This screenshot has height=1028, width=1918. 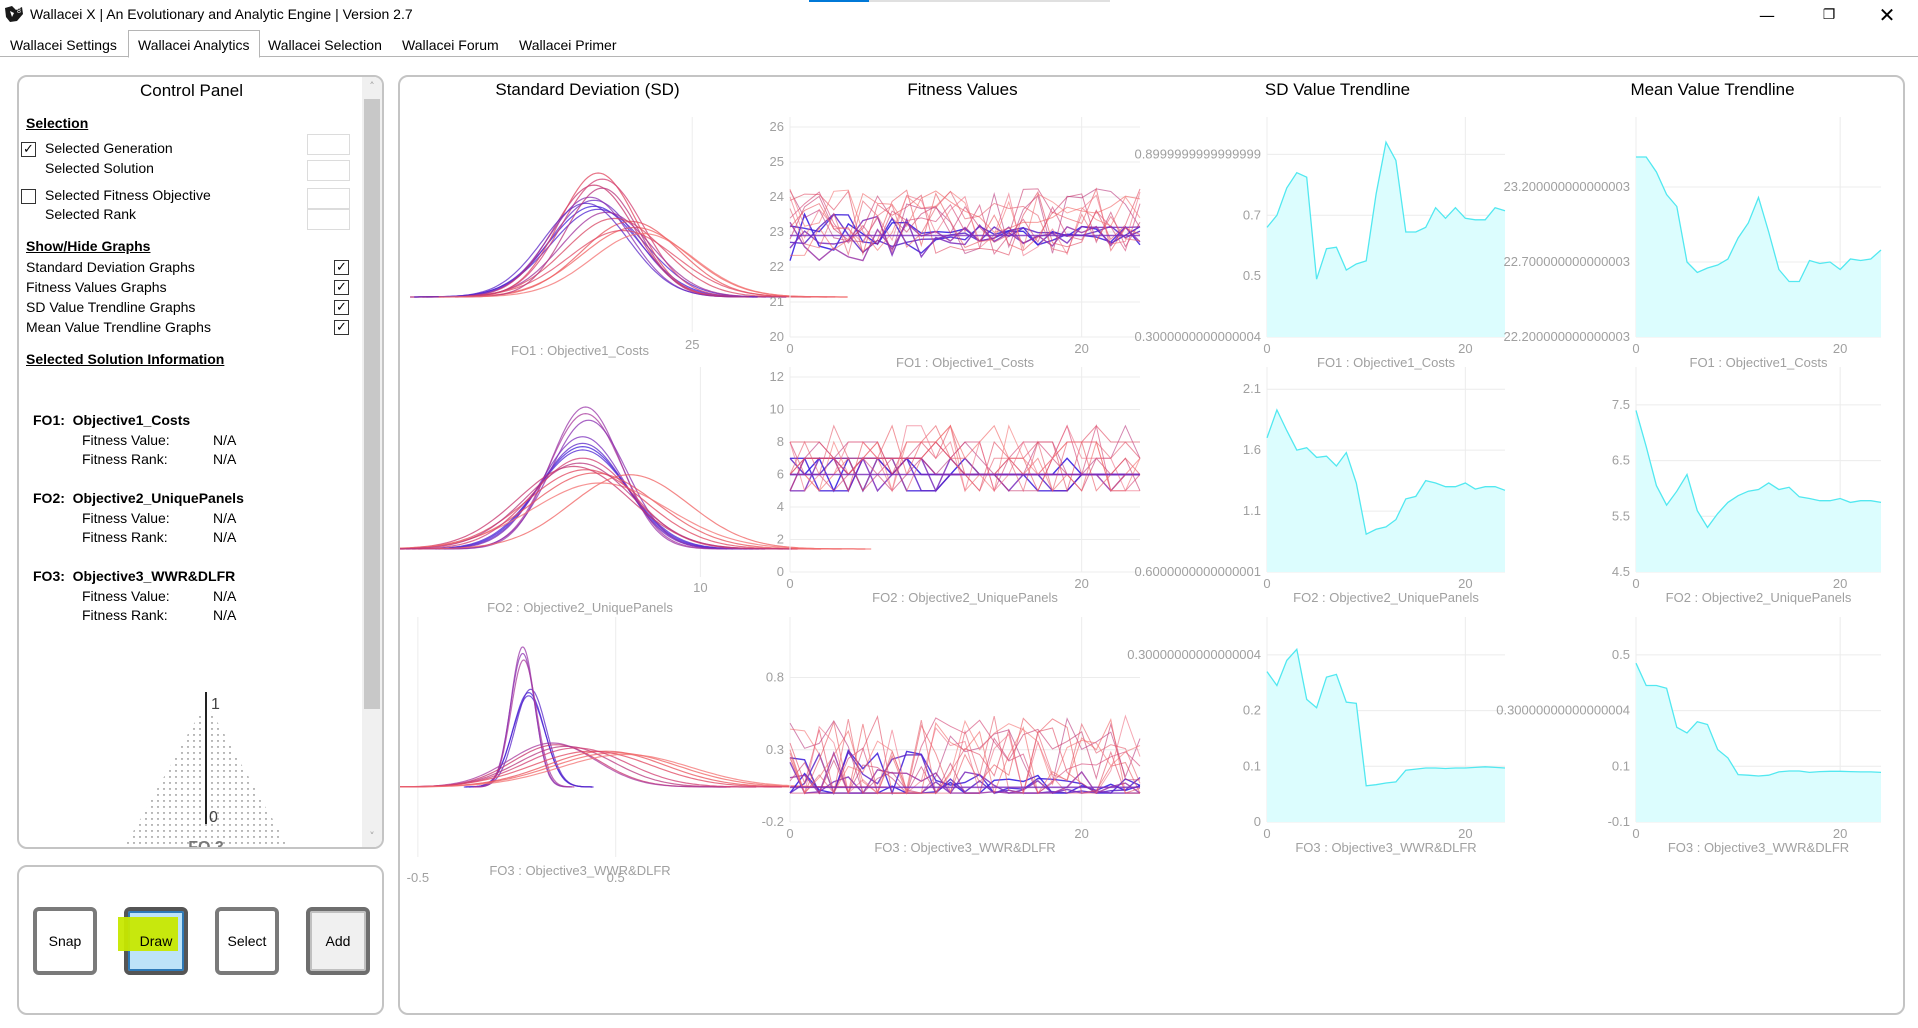 I want to click on tab-wallacei-forum: Wallacei Forum, so click(x=450, y=45).